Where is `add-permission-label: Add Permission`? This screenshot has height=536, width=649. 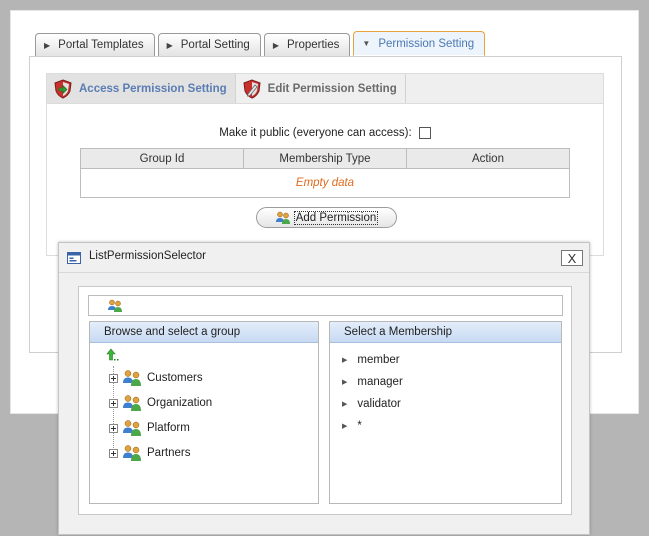 add-permission-label: Add Permission is located at coordinates (336, 217).